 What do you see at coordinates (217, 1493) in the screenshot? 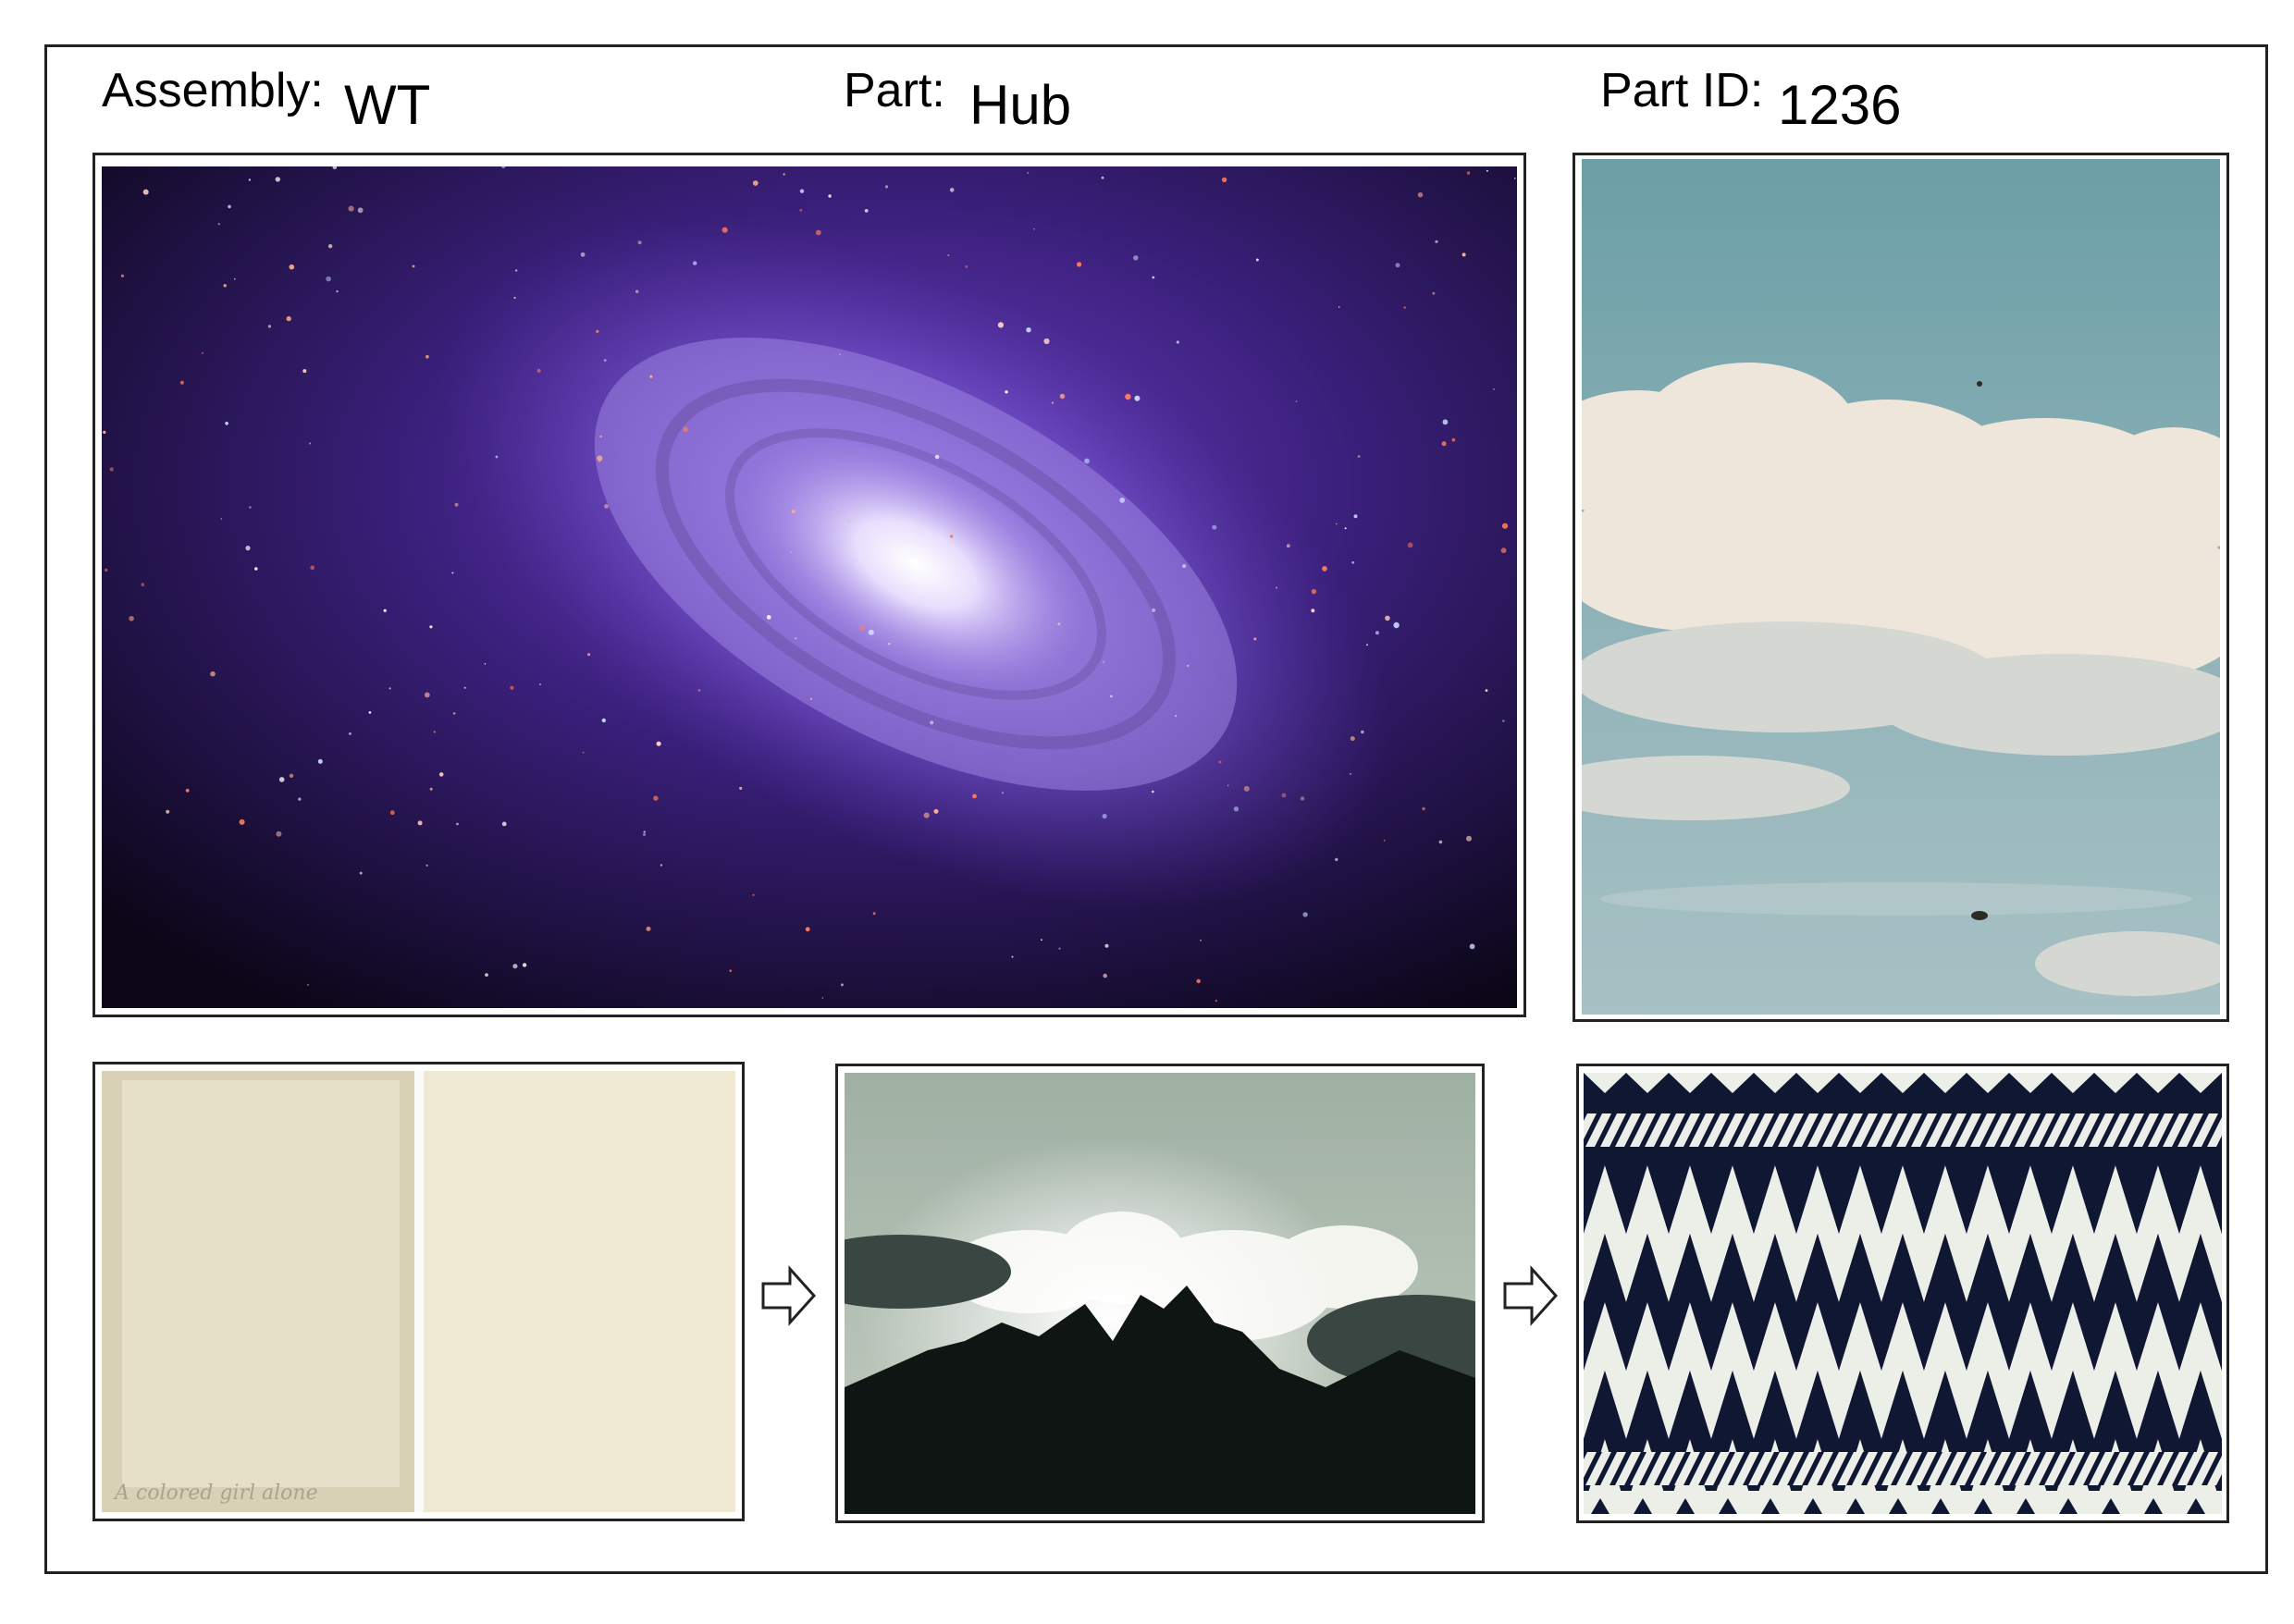
I see `card-caption: A colored girl alone` at bounding box center [217, 1493].